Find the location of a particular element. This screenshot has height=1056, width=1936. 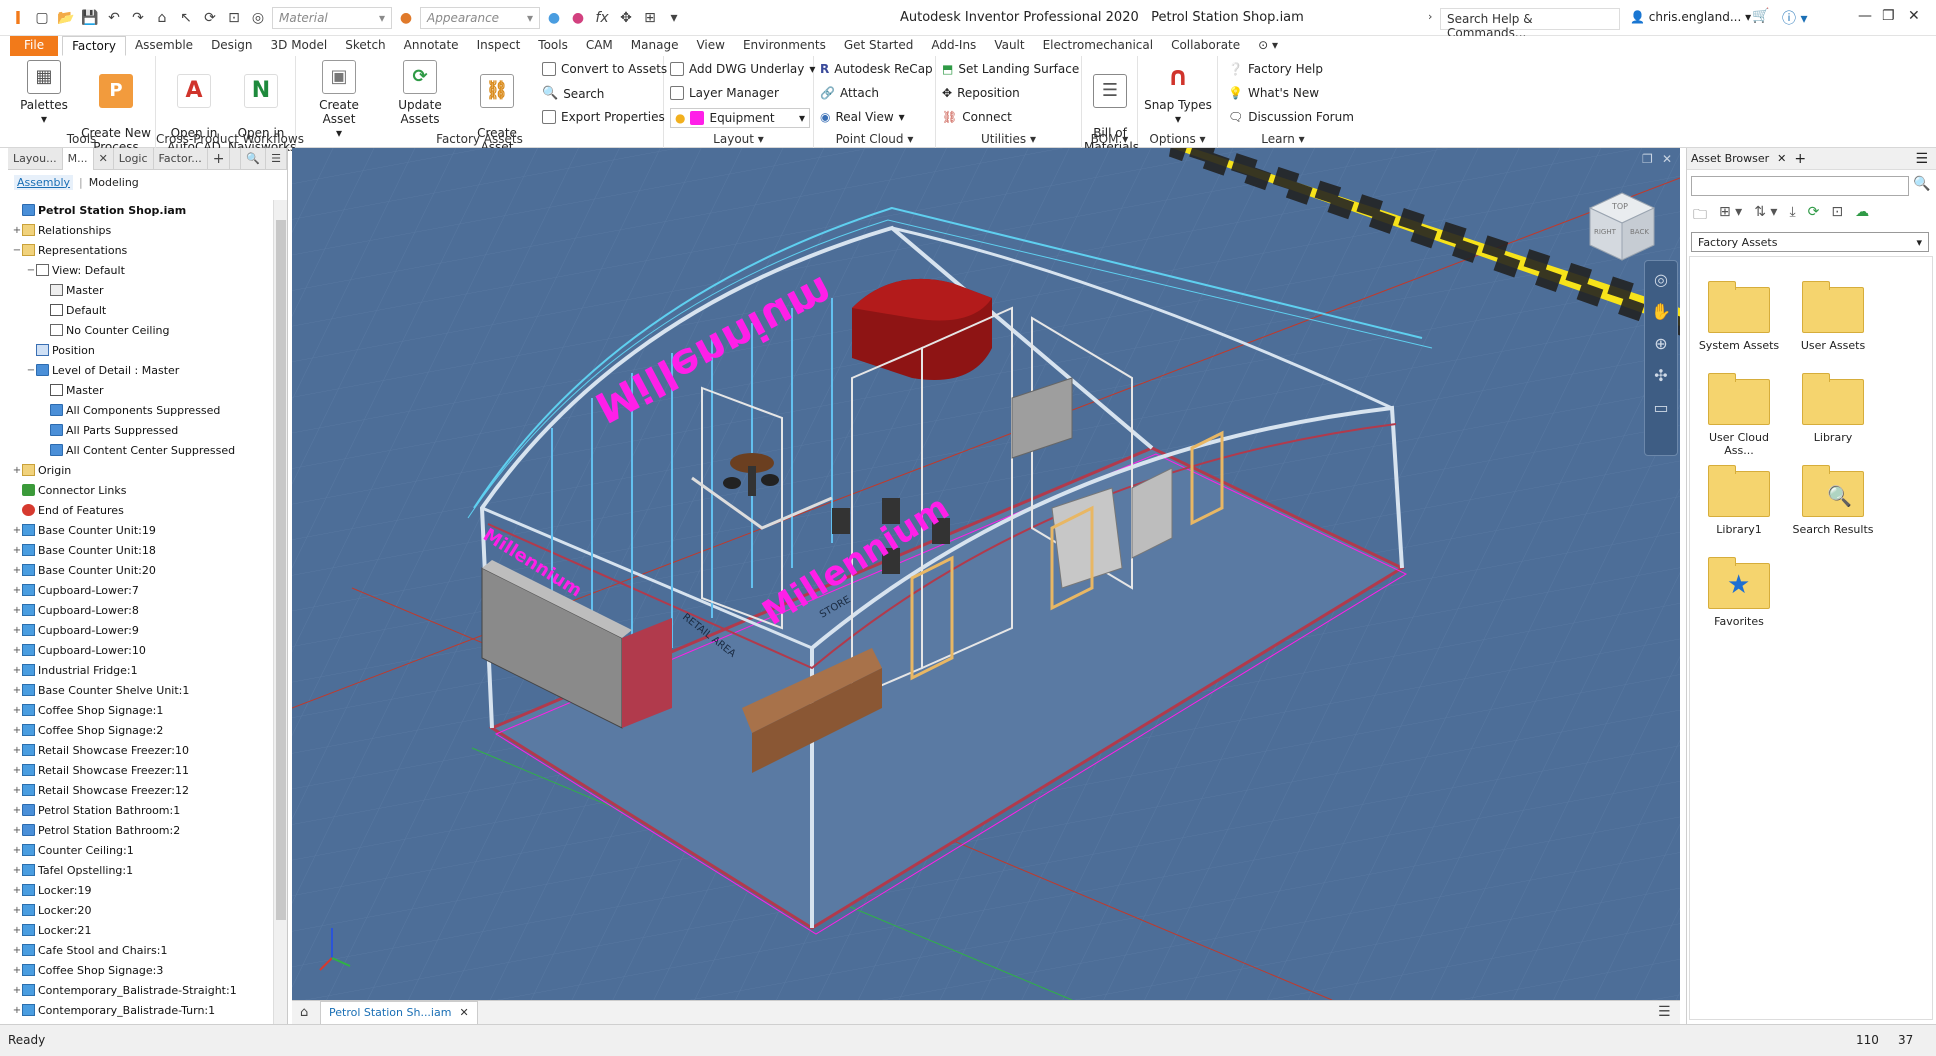

subtab-modeling: Modeling is located at coordinates (114, 182).